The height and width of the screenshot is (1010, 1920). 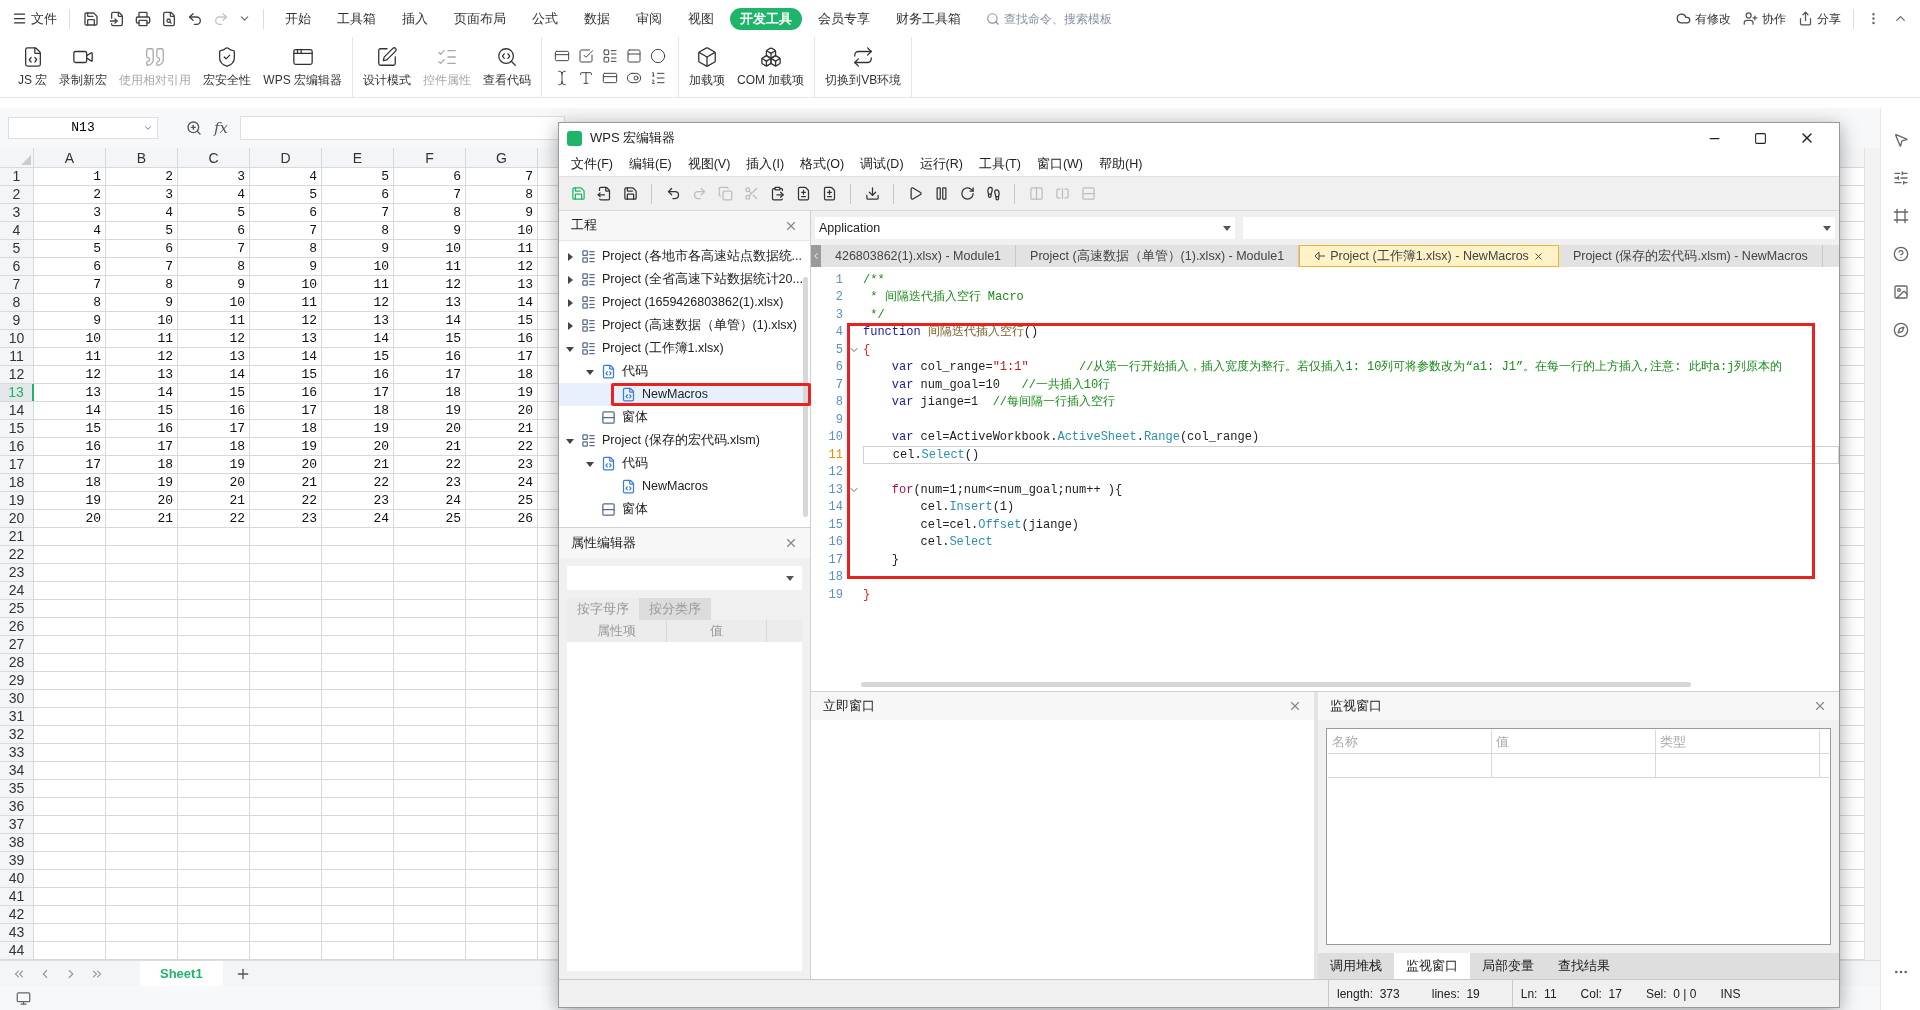 What do you see at coordinates (1429, 256) in the screenshot?
I see `document-tab: Project (工作簿1.xlsx) - NewMacros` at bounding box center [1429, 256].